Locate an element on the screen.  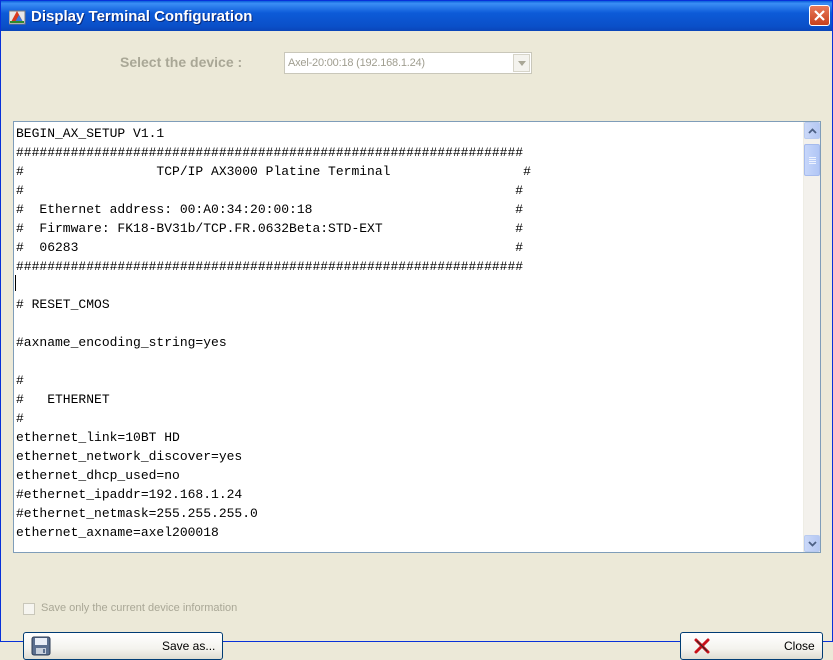
config-line: #axname_encoding_string=yes is located at coordinates (121, 342).